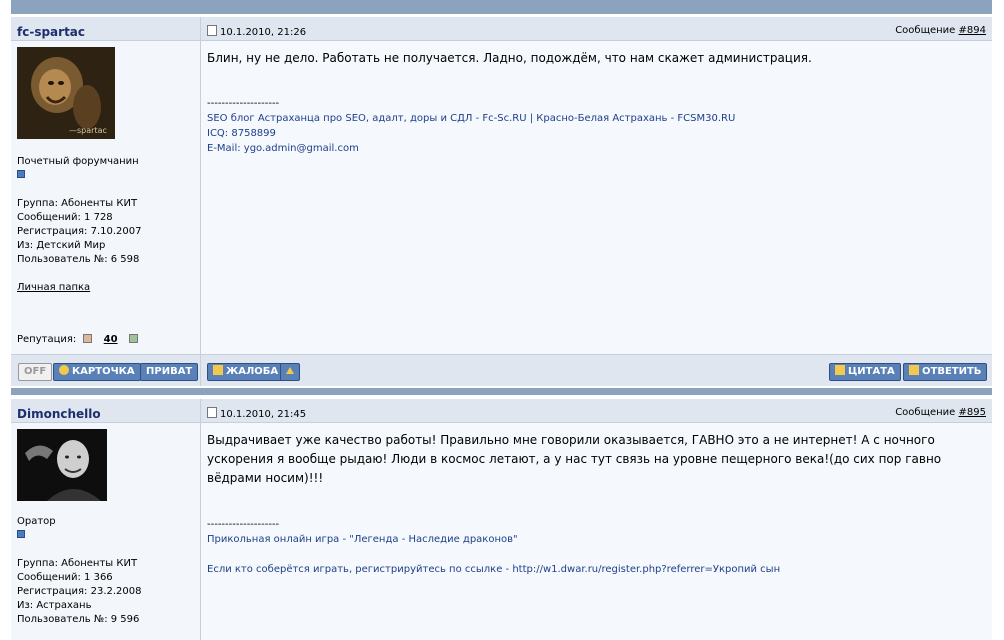  What do you see at coordinates (596, 370) in the screenshot?
I see `post1-post-actions: ЖАЛОБА ЦИТАТА ОТВЕТИТЬ` at bounding box center [596, 370].